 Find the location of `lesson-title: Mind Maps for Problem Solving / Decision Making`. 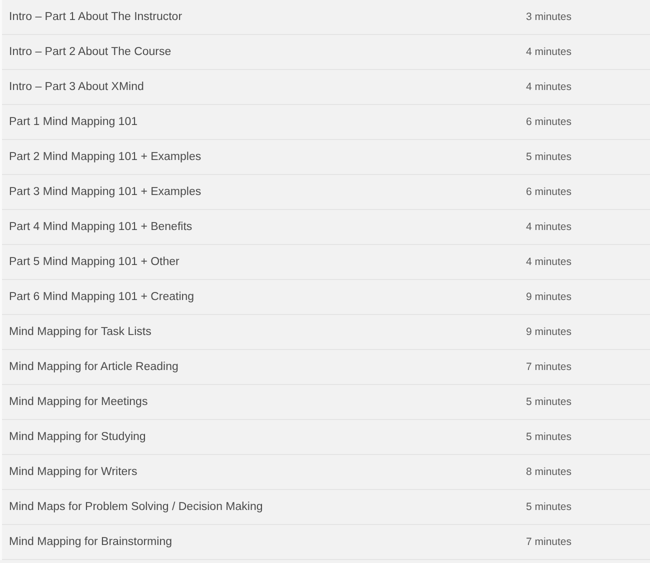

lesson-title: Mind Maps for Problem Solving / Decision Making is located at coordinates (135, 507).